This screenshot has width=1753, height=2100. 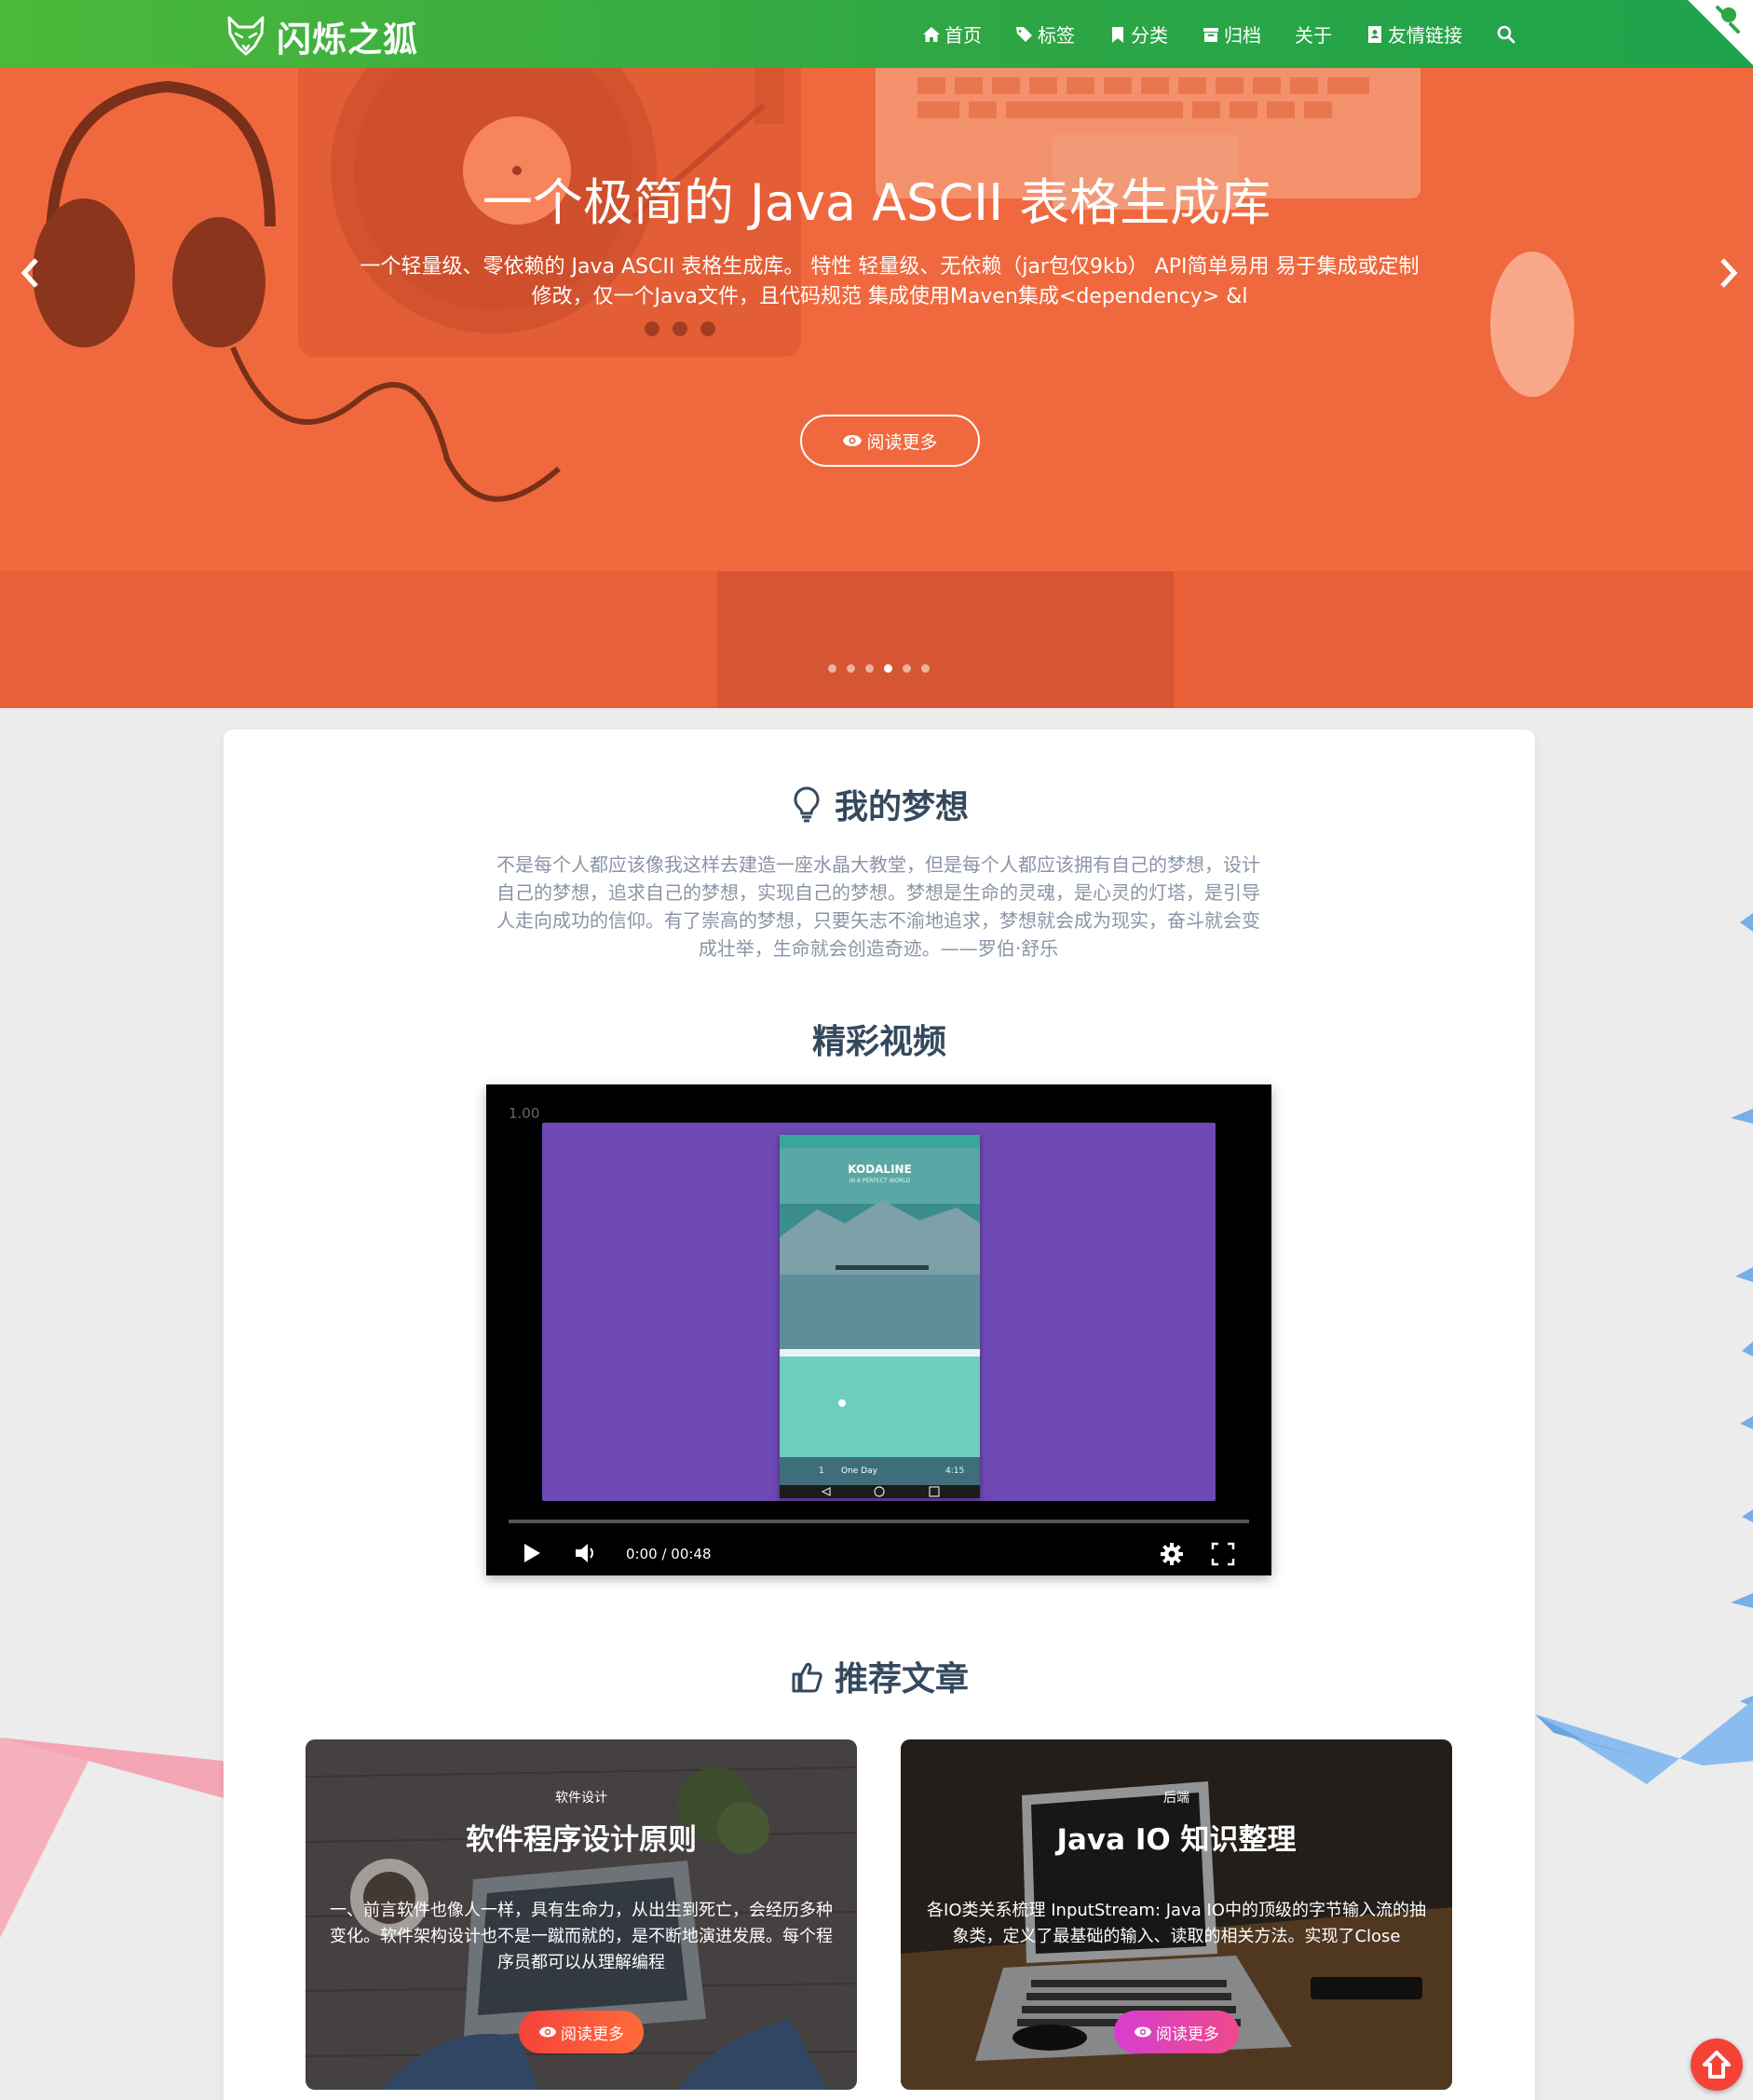 I want to click on nav-item-about: 关于, so click(x=1313, y=34).